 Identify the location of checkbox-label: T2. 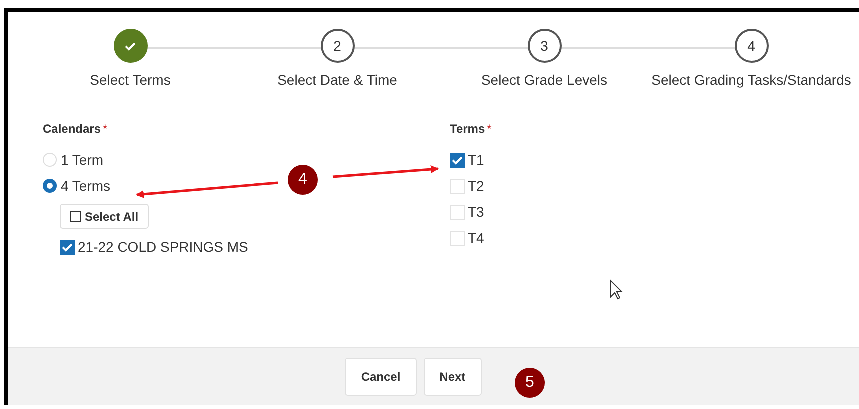
(476, 186).